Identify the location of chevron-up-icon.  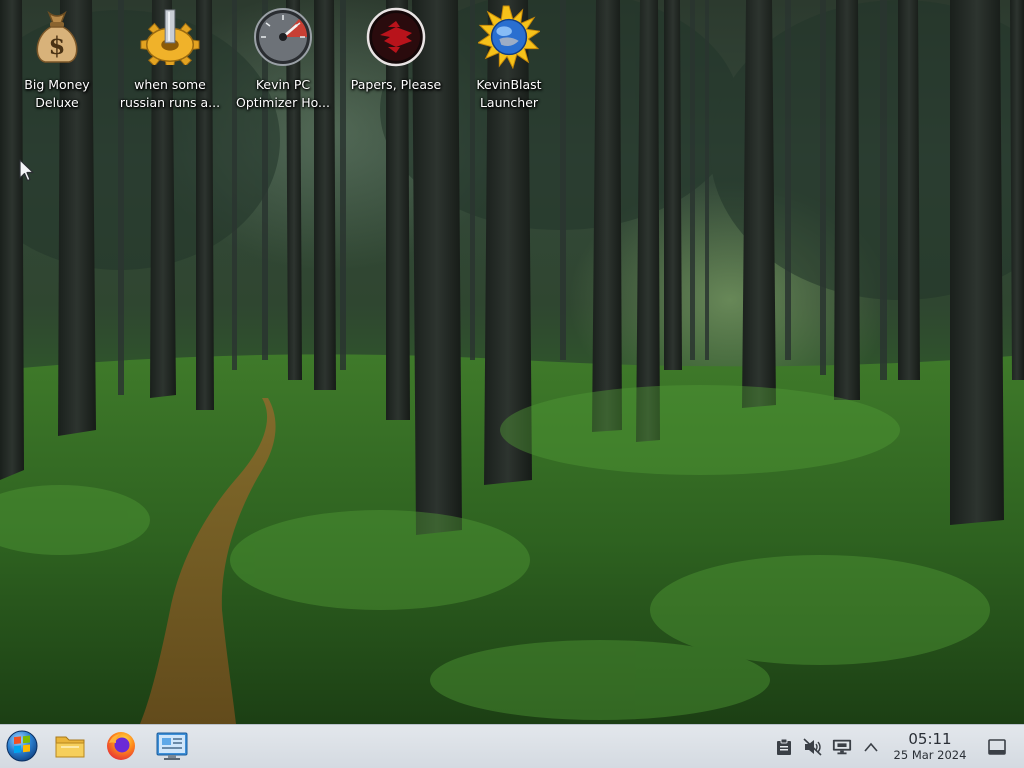
(871, 747).